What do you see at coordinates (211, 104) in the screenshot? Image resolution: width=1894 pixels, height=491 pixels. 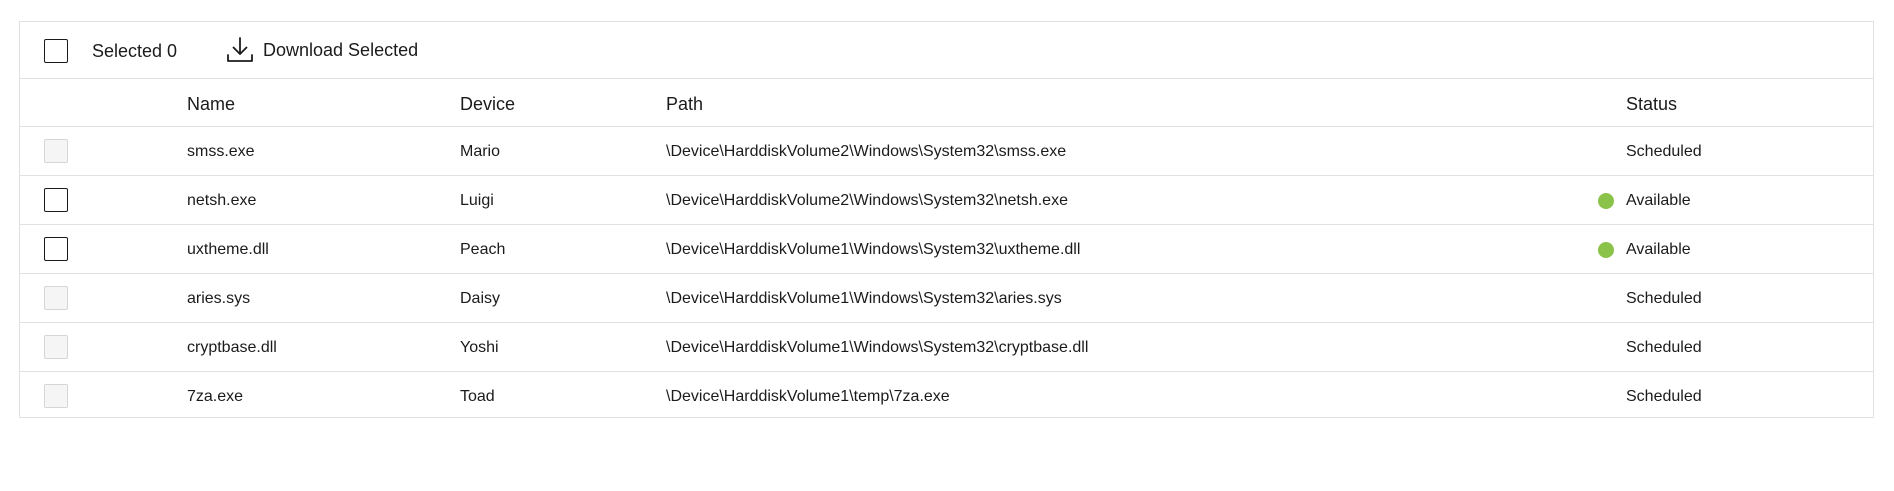 I see `column-header-name: Name` at bounding box center [211, 104].